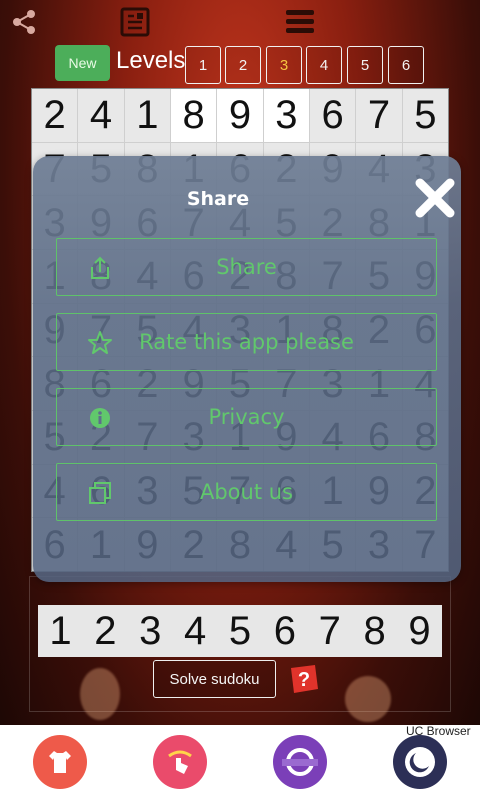 The image size is (480, 800). What do you see at coordinates (284, 65) in the screenshot?
I see `level-3-button: 3` at bounding box center [284, 65].